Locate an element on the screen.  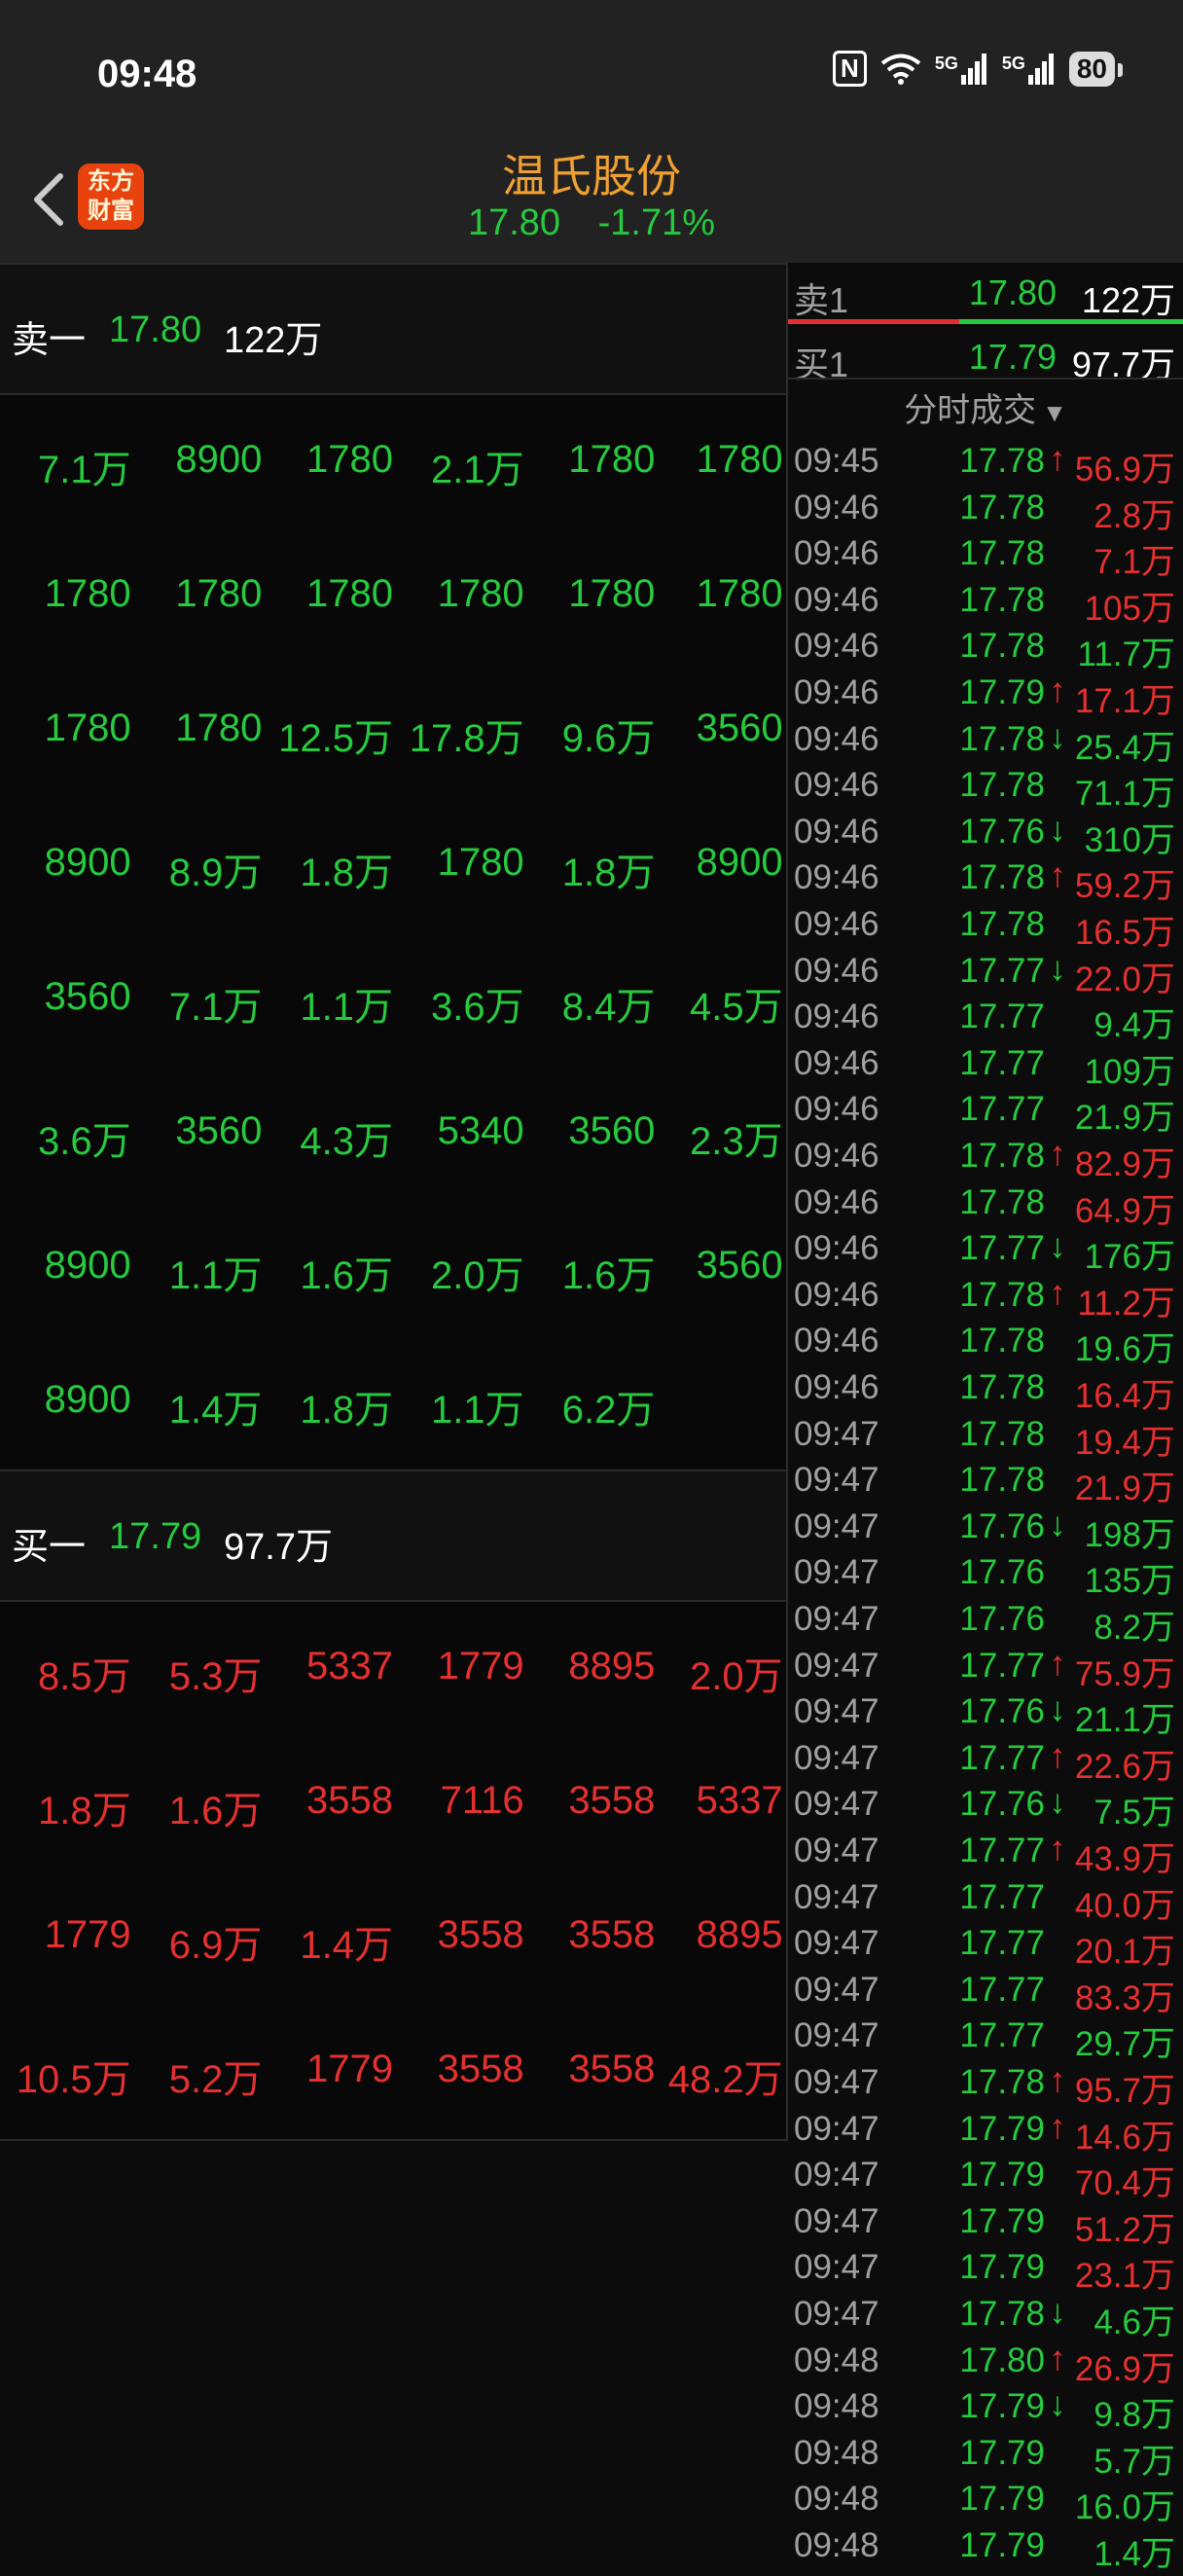
sell-level-label: 卖一 is located at coordinates (49, 340).